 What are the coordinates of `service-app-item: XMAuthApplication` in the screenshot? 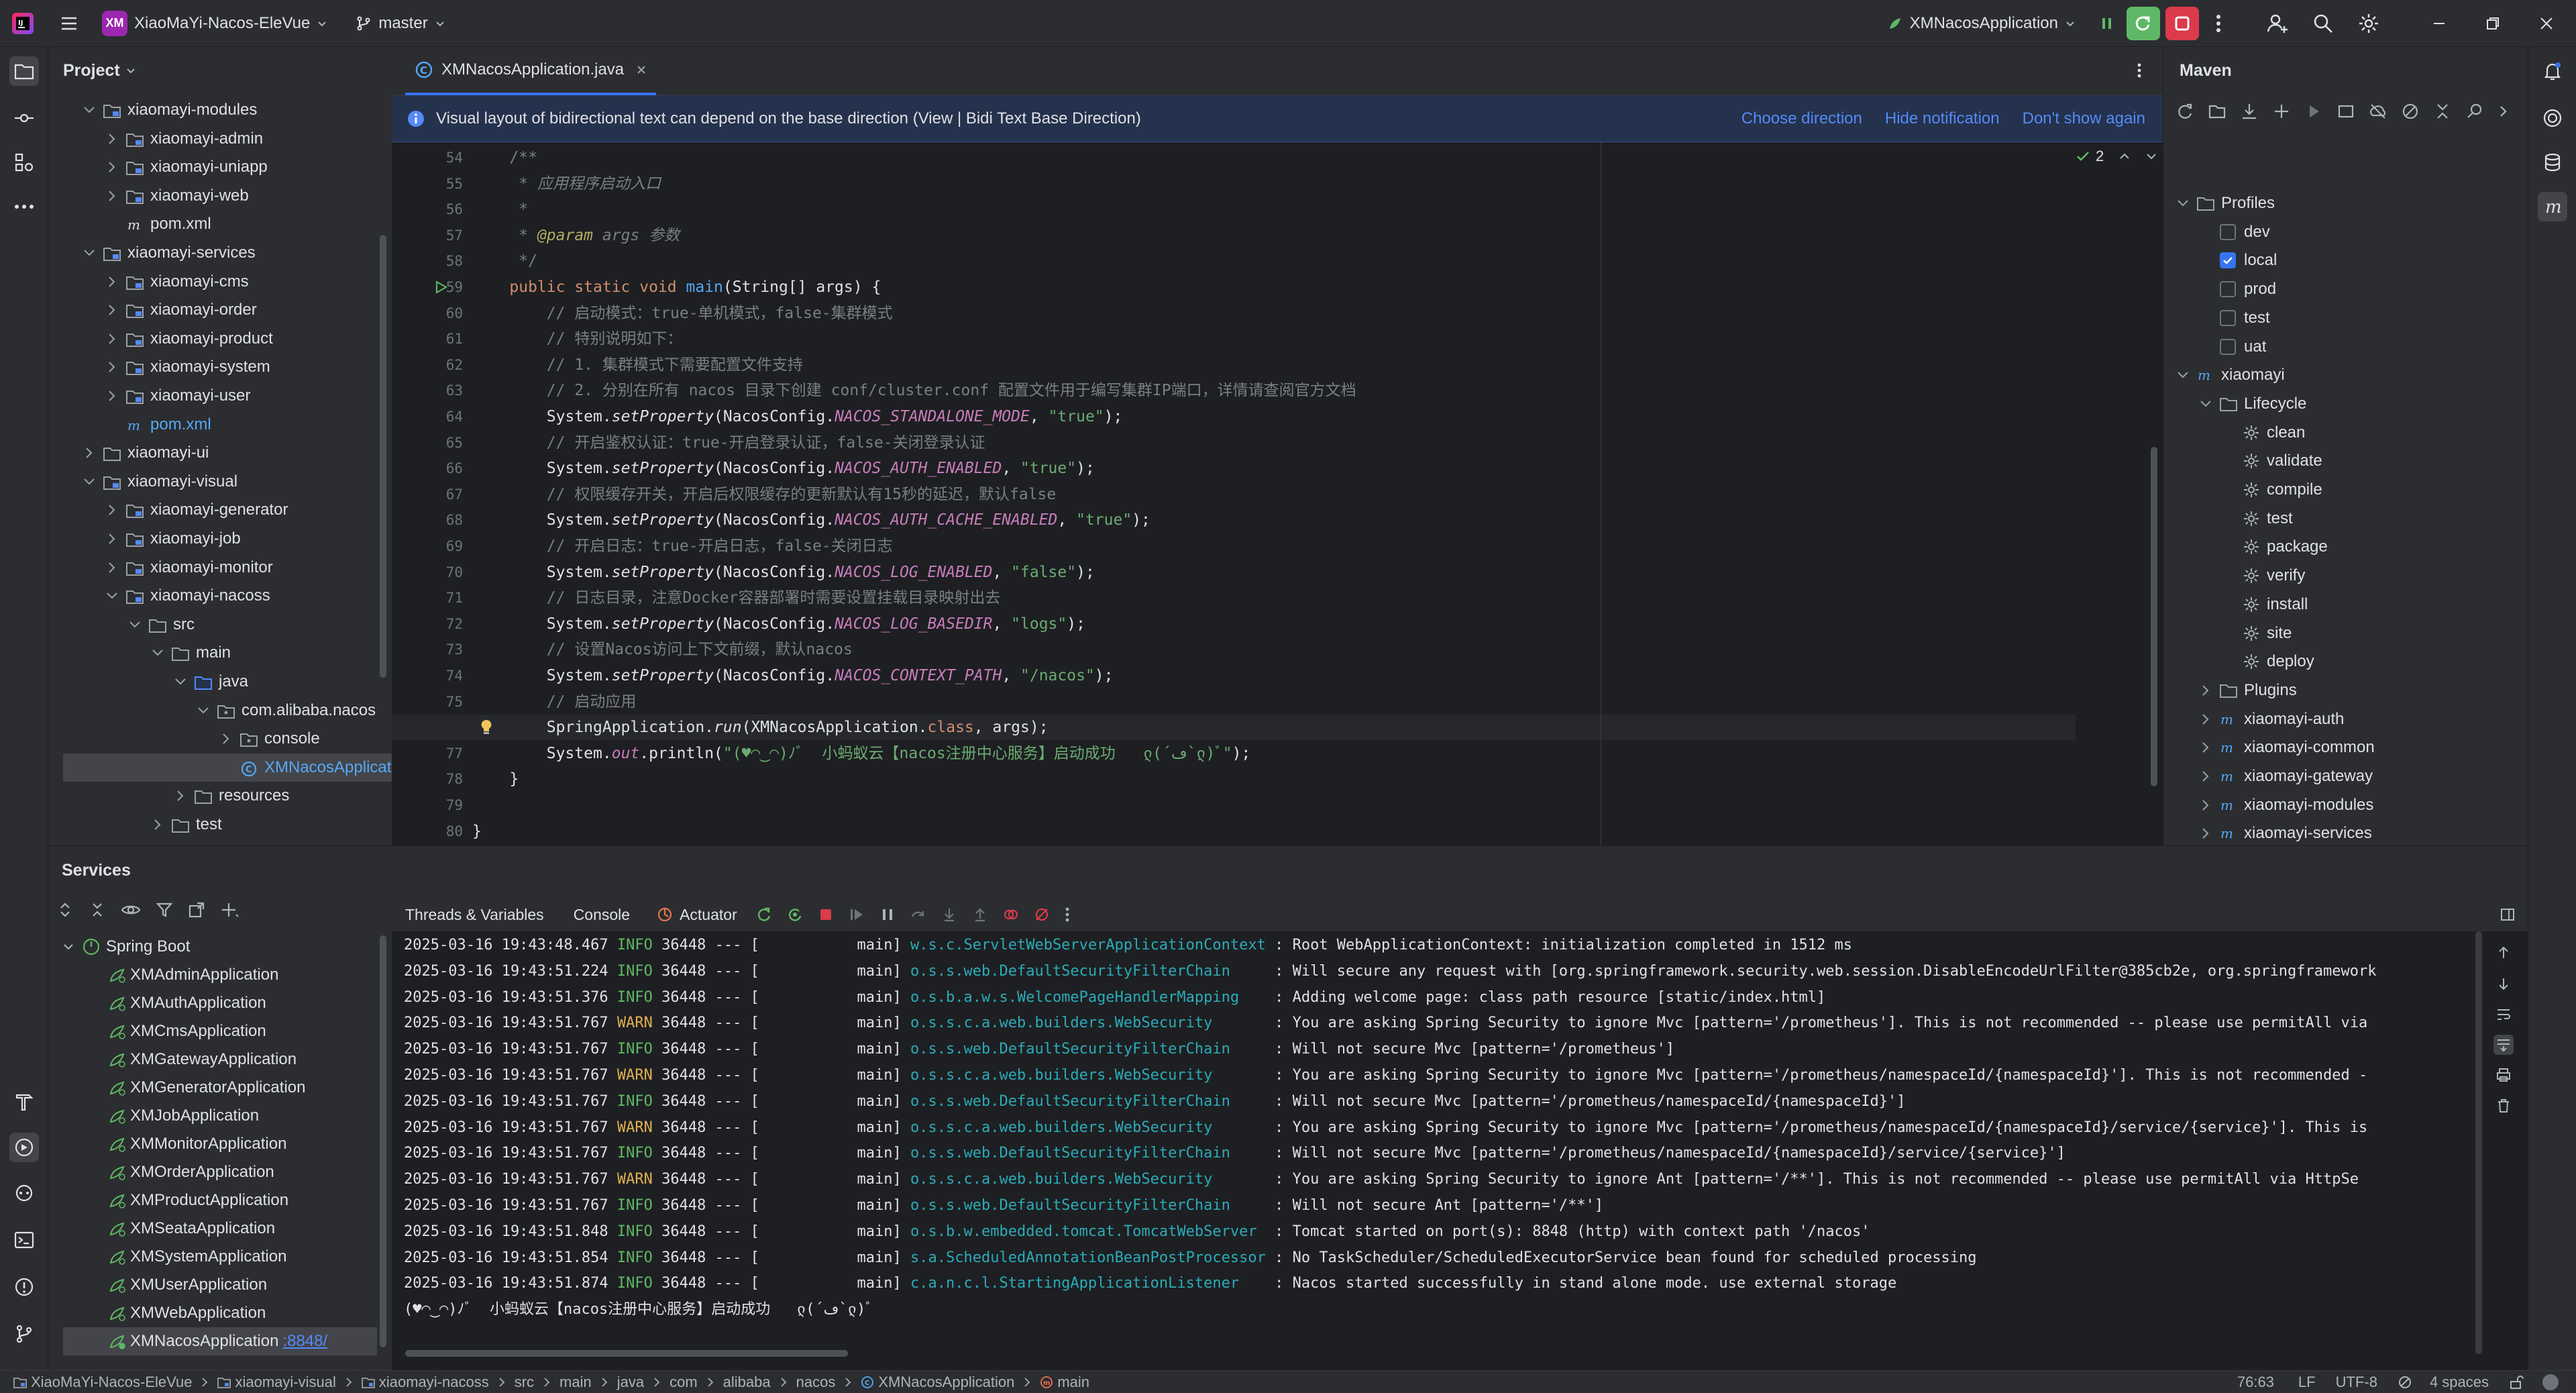 It's located at (220, 1003).